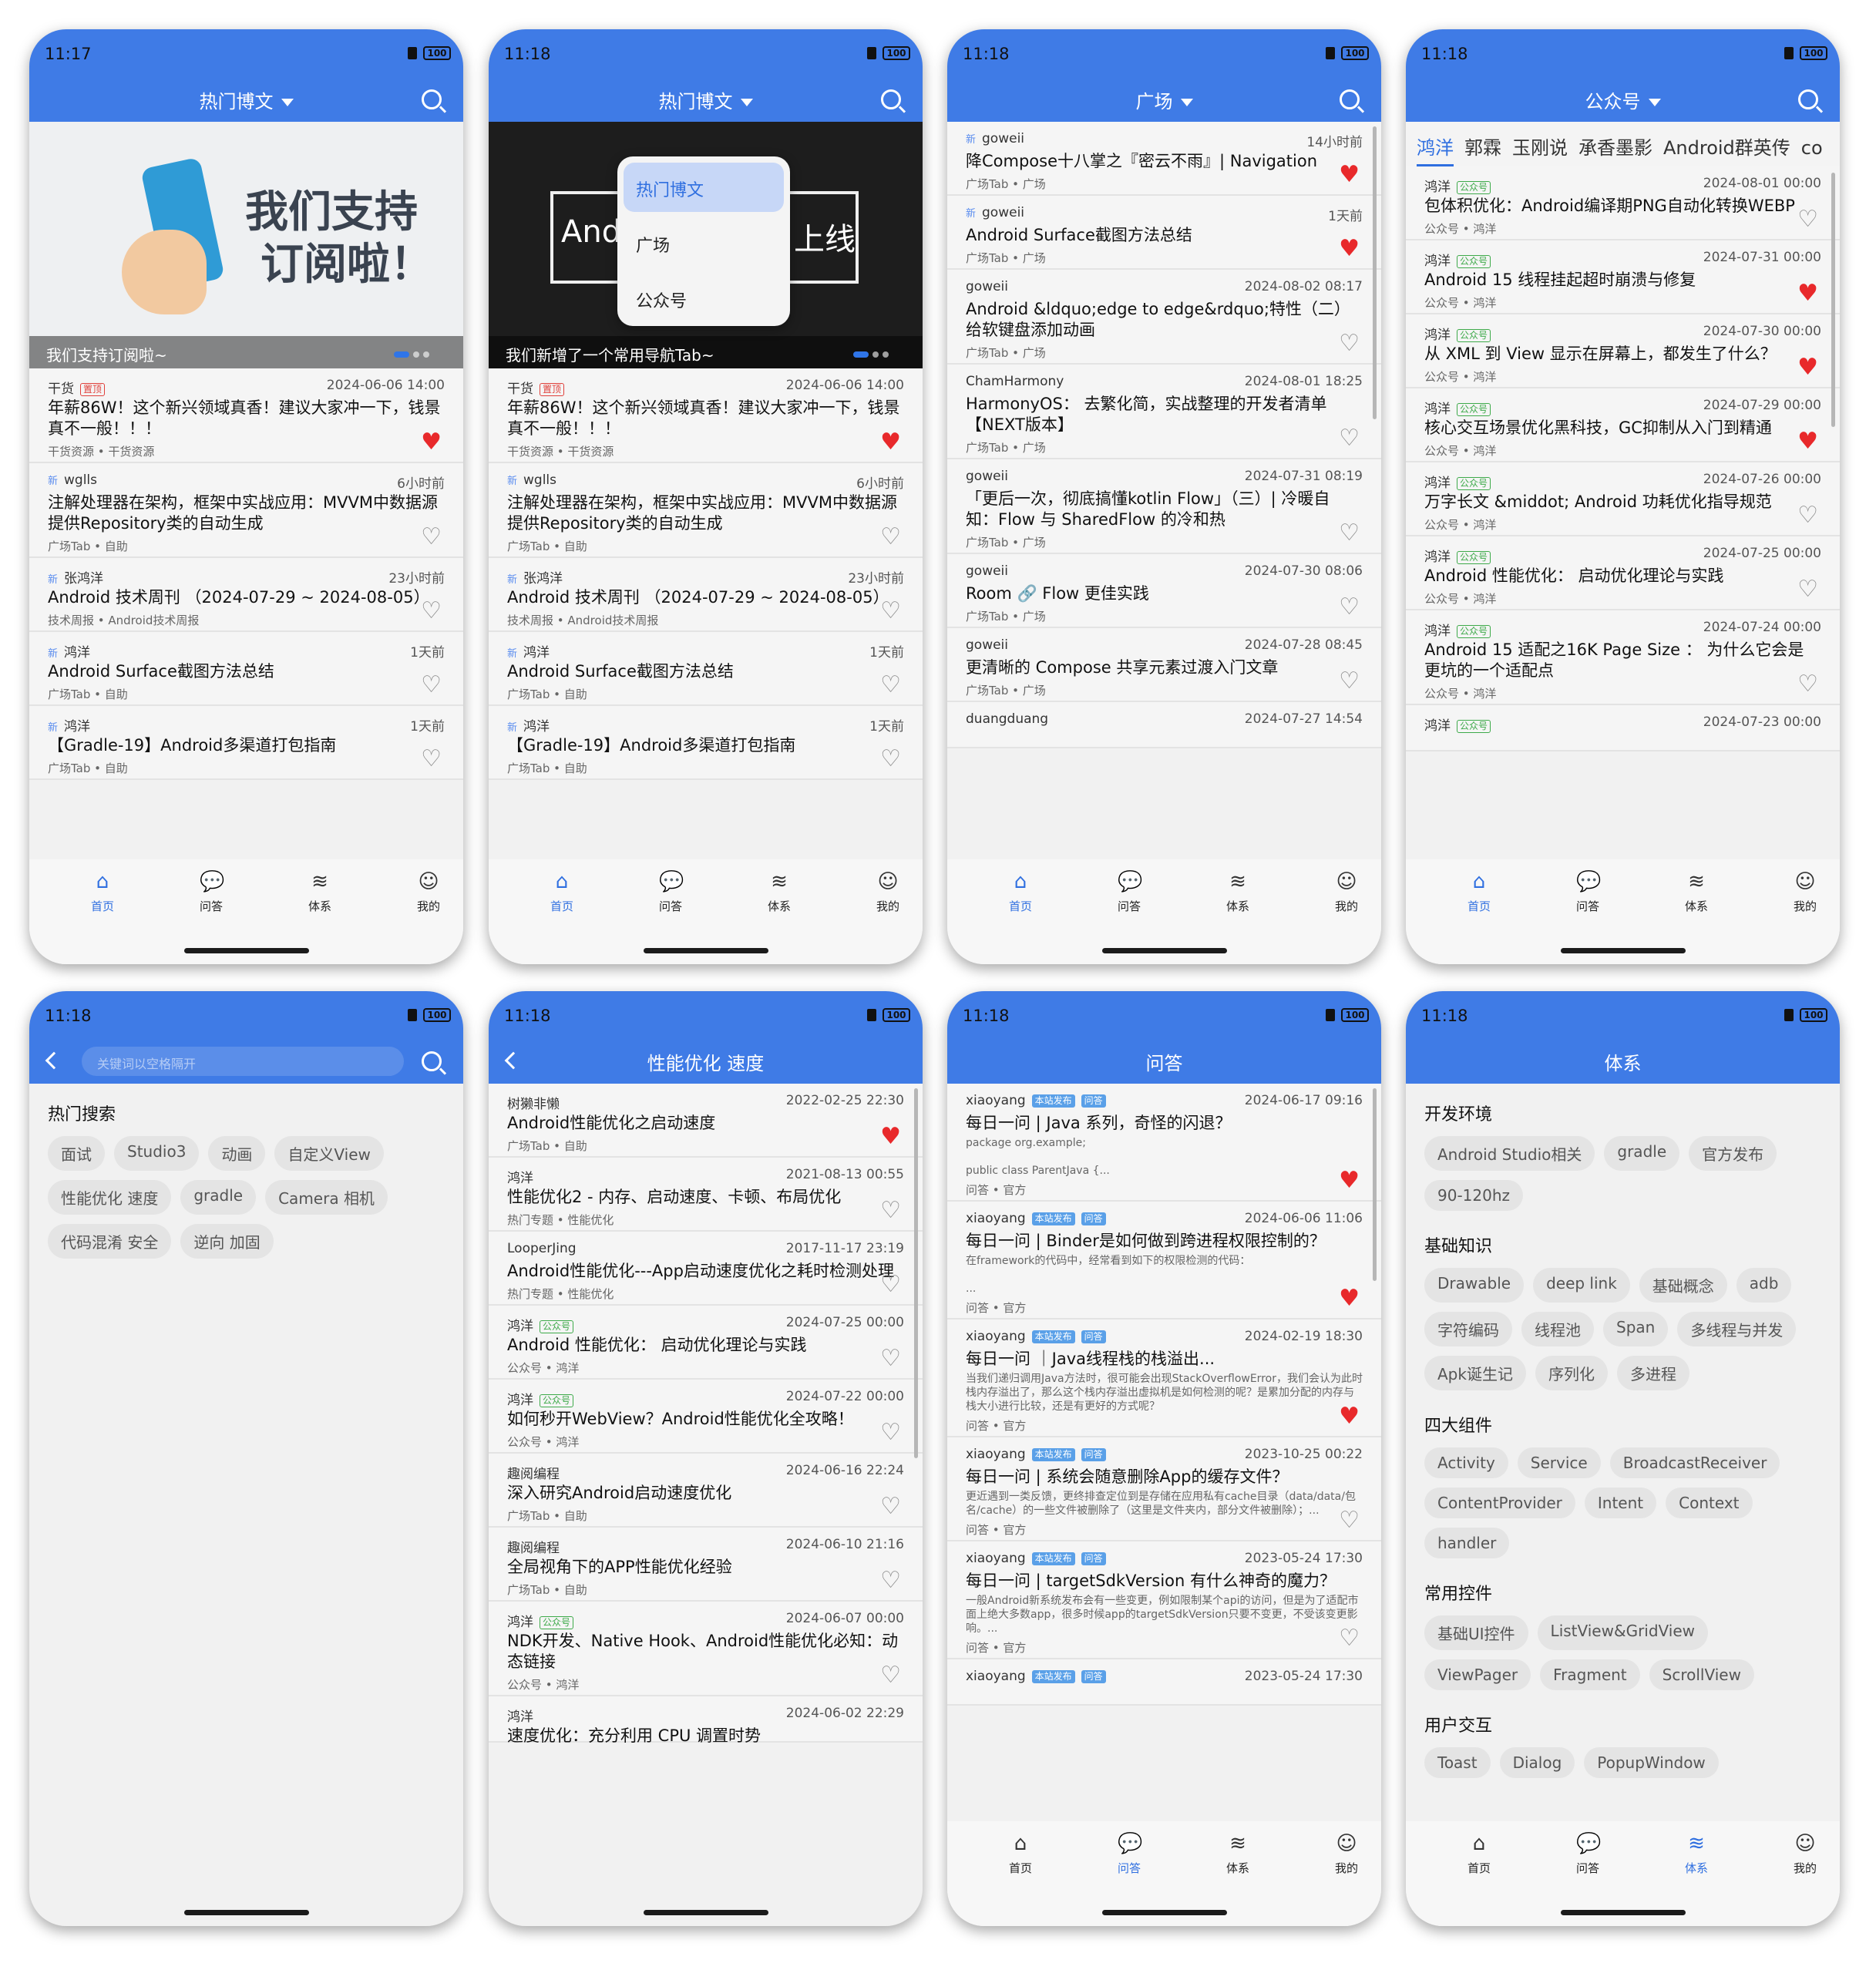  I want to click on item-title: Android 技术周刊 （2024-07-29 ~ 2024-08-05）, so click(246, 597).